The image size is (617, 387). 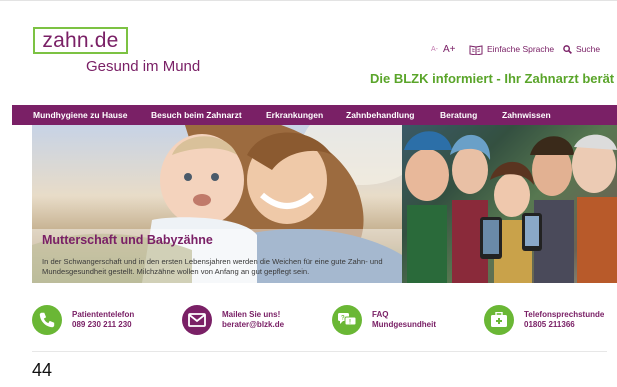 I want to click on simple-language-link: Einfache Sprache, so click(x=511, y=49).